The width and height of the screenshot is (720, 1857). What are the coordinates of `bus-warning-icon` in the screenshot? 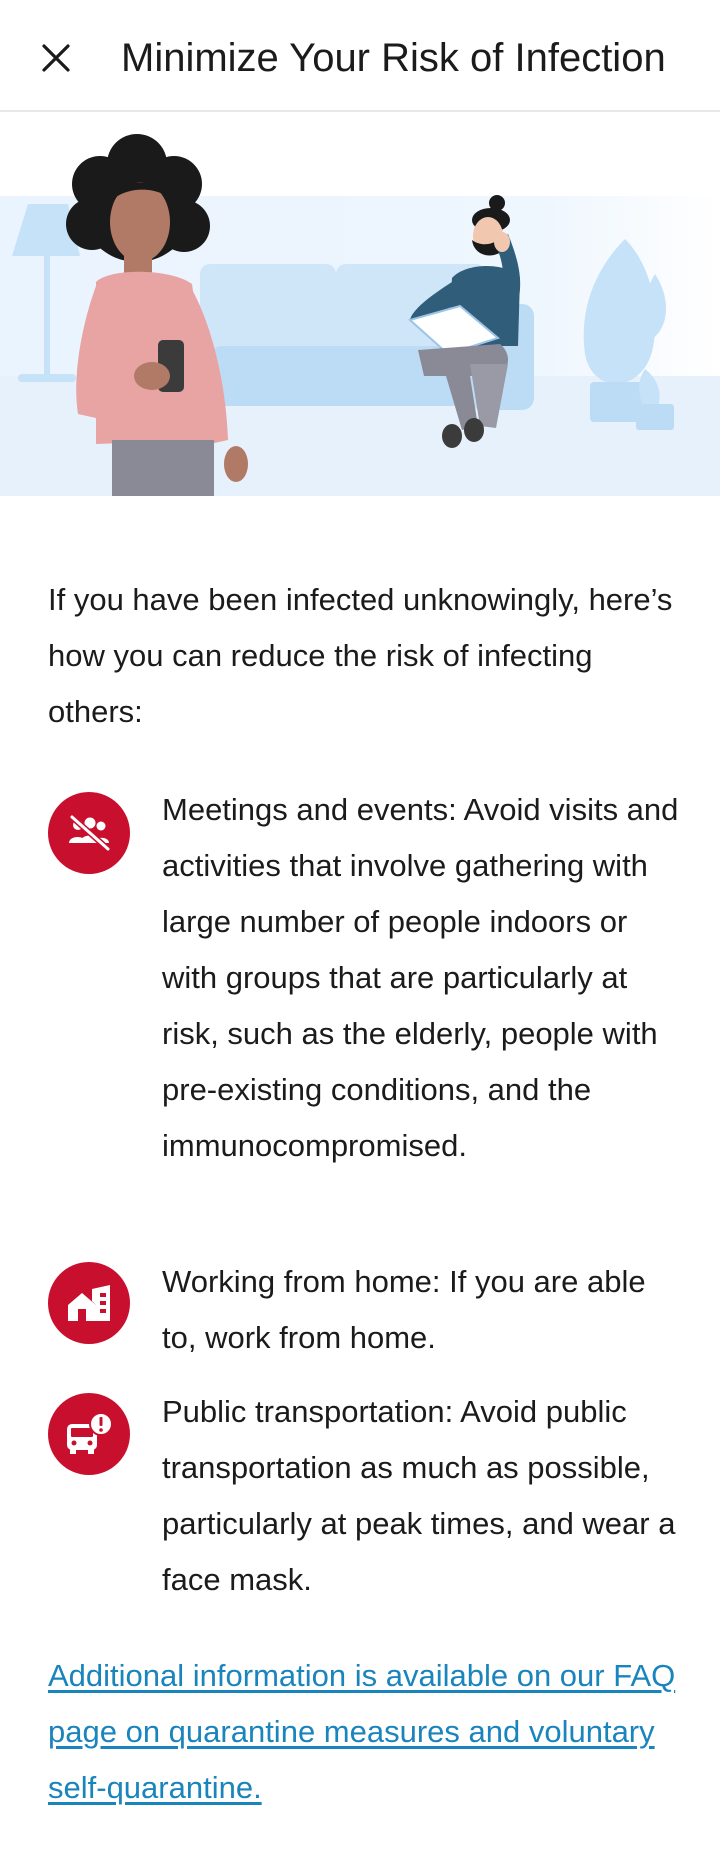 It's located at (89, 1434).